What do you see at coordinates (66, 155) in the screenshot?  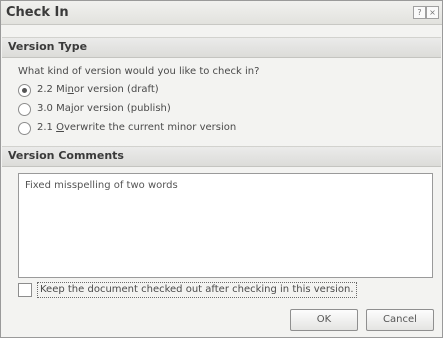 I see `version-comments-title: Version Comments` at bounding box center [66, 155].